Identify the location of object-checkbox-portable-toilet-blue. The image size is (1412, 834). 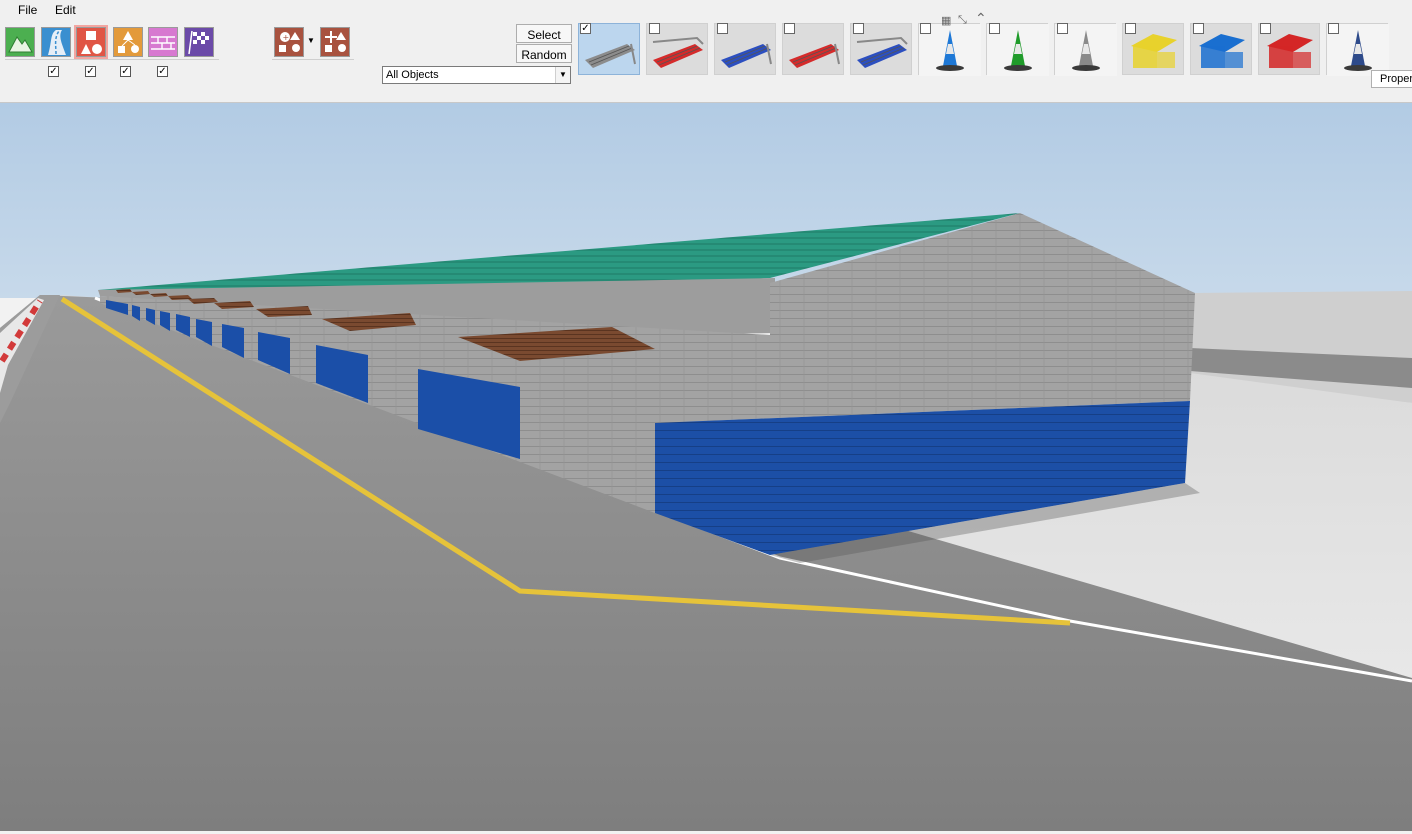
(925, 28).